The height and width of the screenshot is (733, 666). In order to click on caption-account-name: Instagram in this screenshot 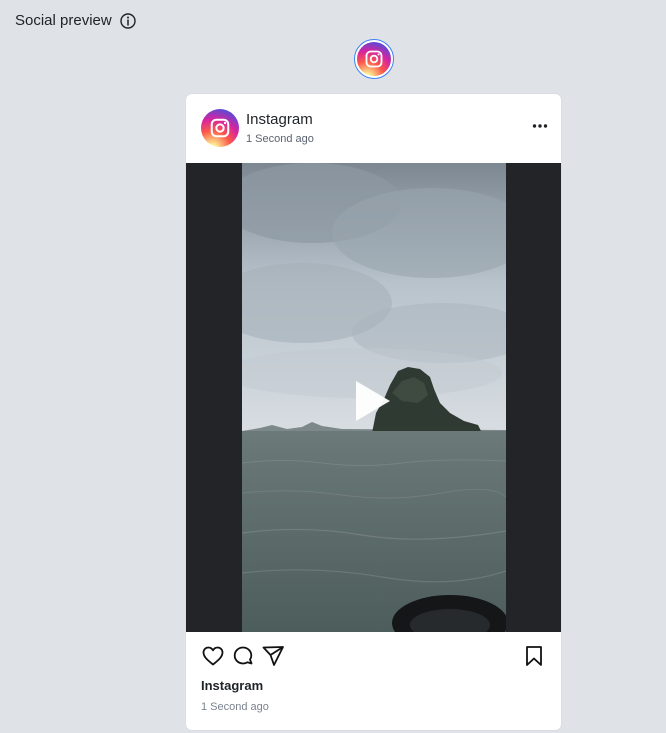, I will do `click(232, 685)`.